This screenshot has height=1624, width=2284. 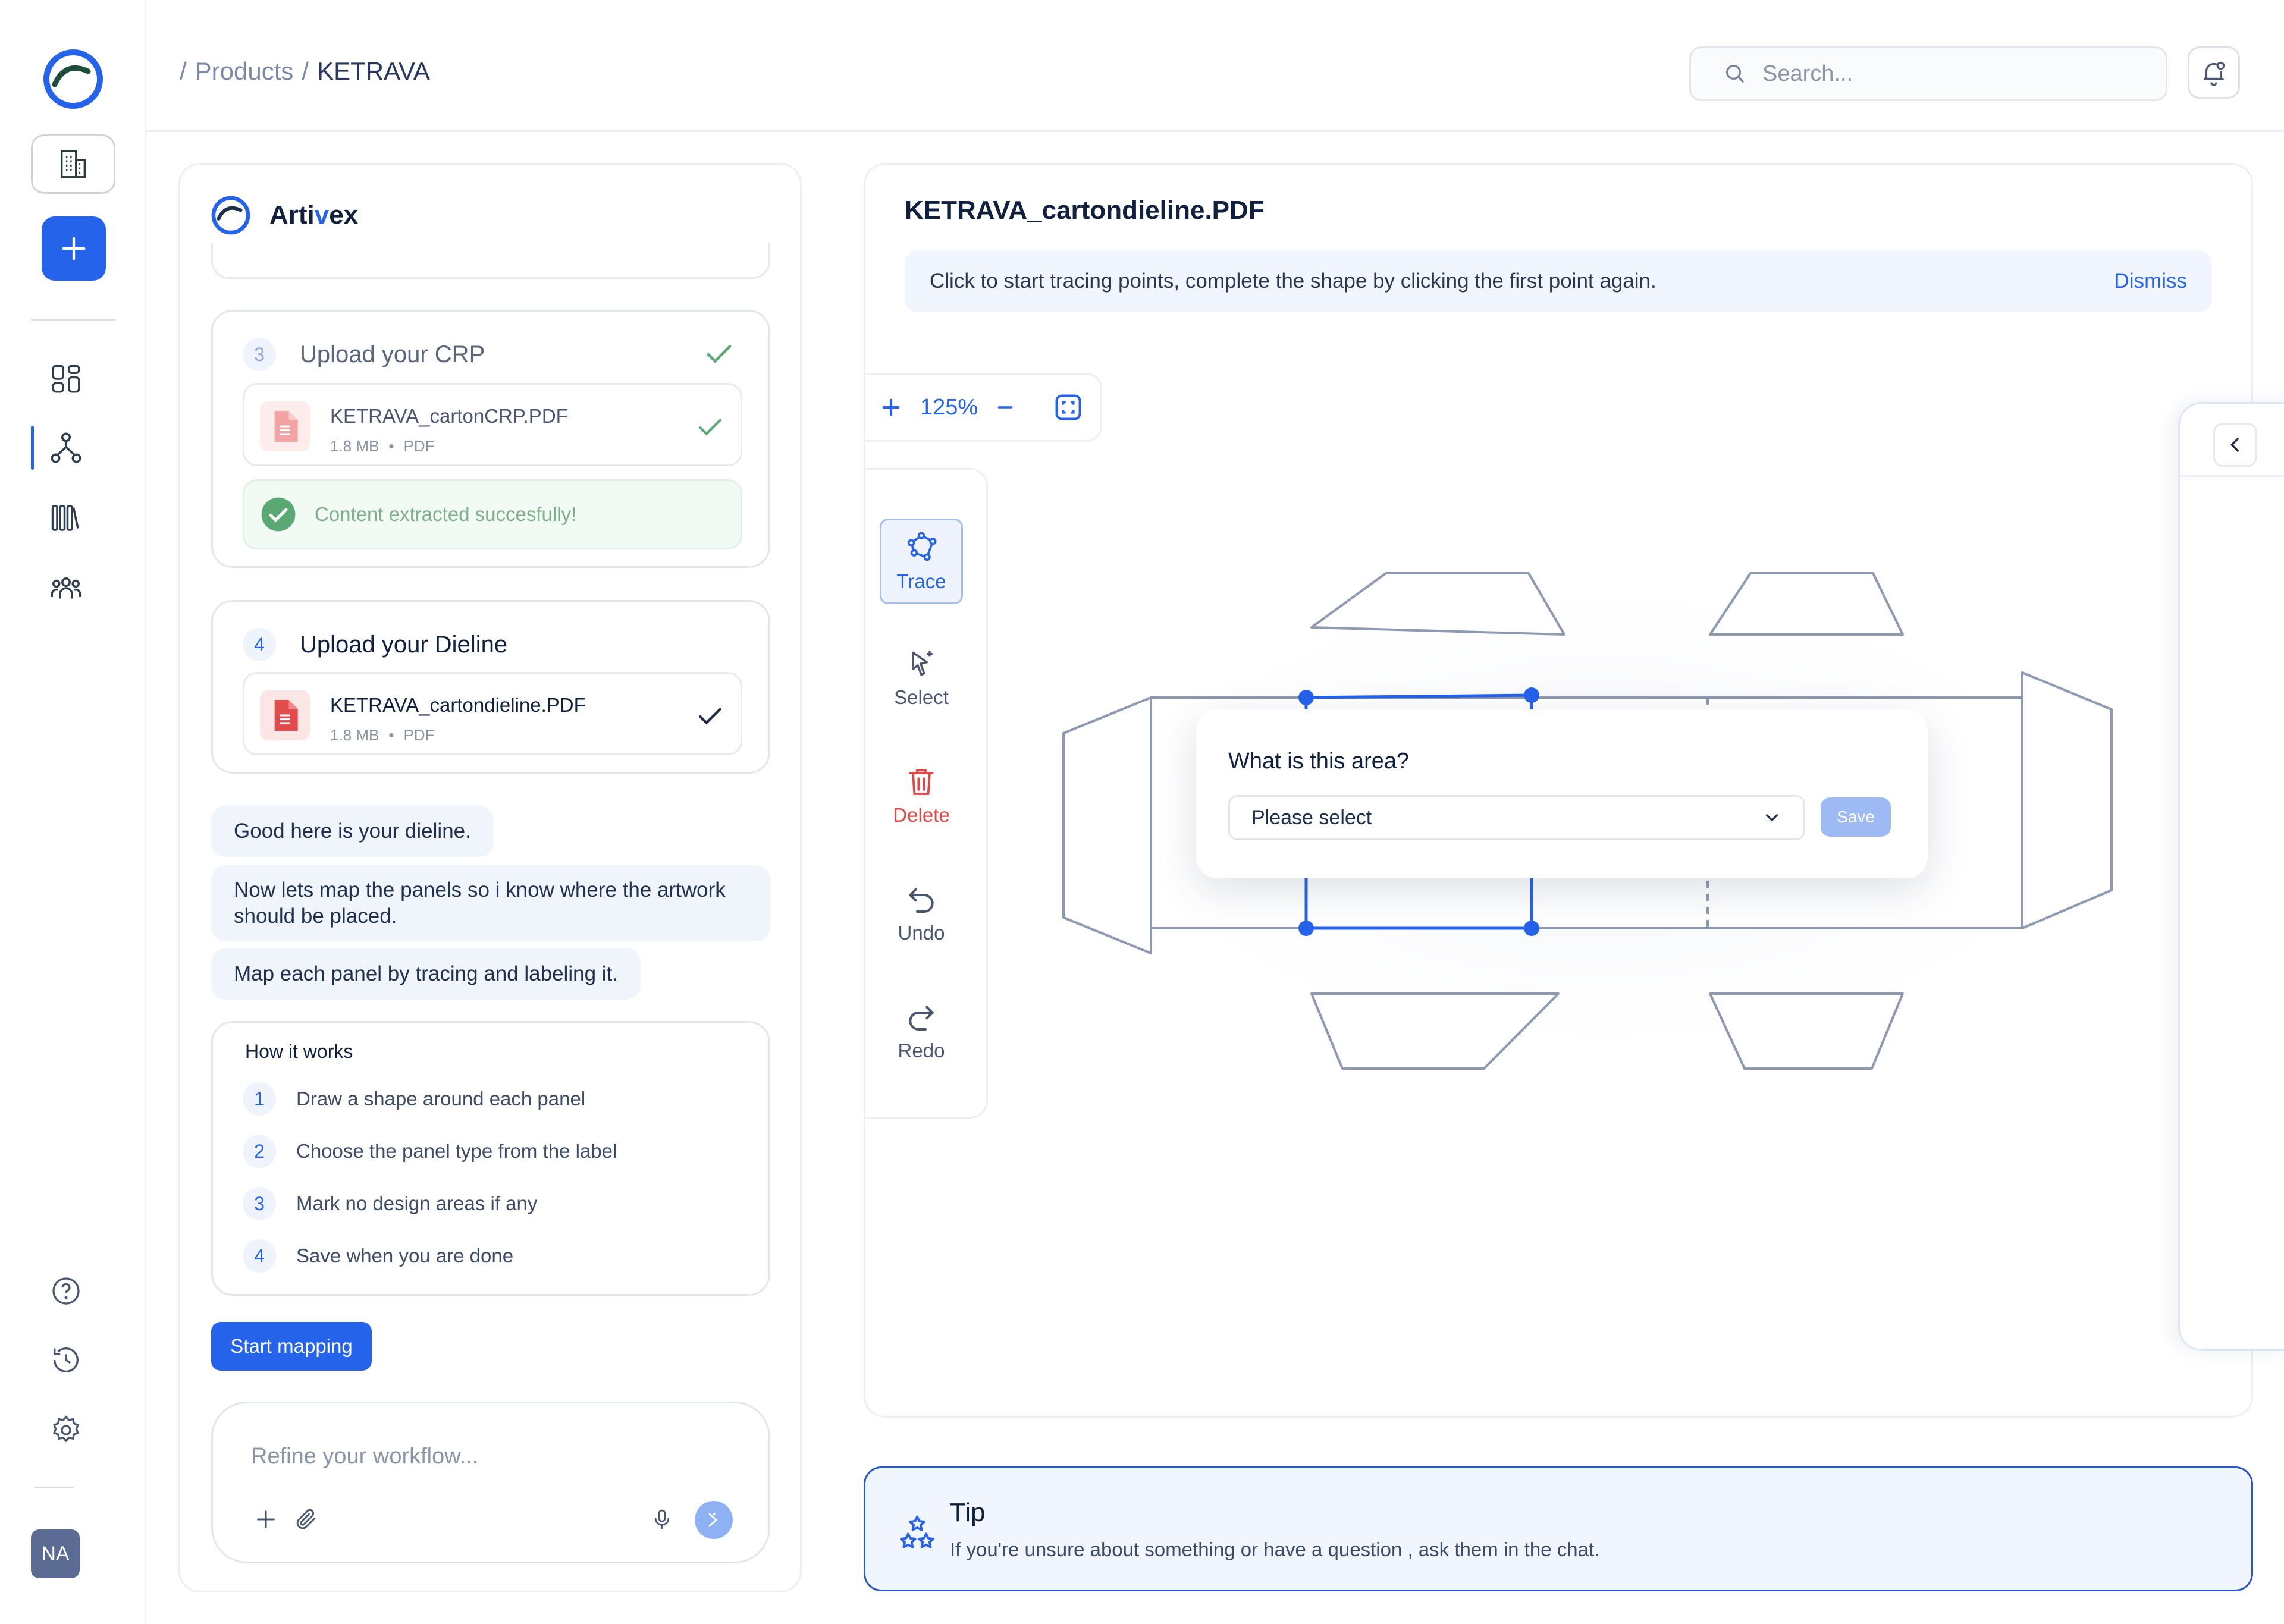 I want to click on left-side-flap, so click(x=1107, y=825).